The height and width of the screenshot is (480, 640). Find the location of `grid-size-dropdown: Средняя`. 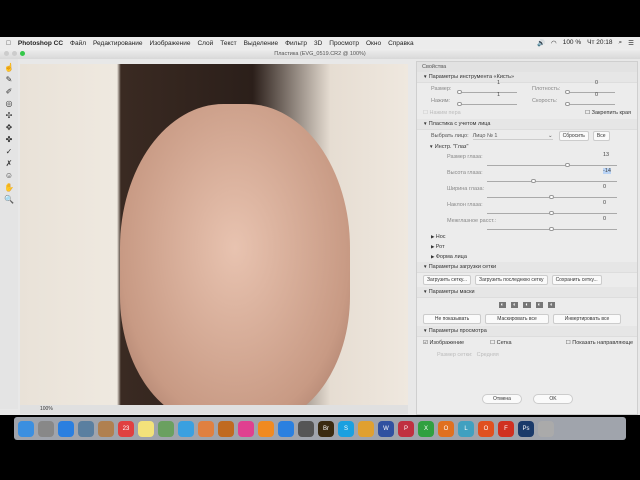

grid-size-dropdown: Средняя is located at coordinates (542, 355).